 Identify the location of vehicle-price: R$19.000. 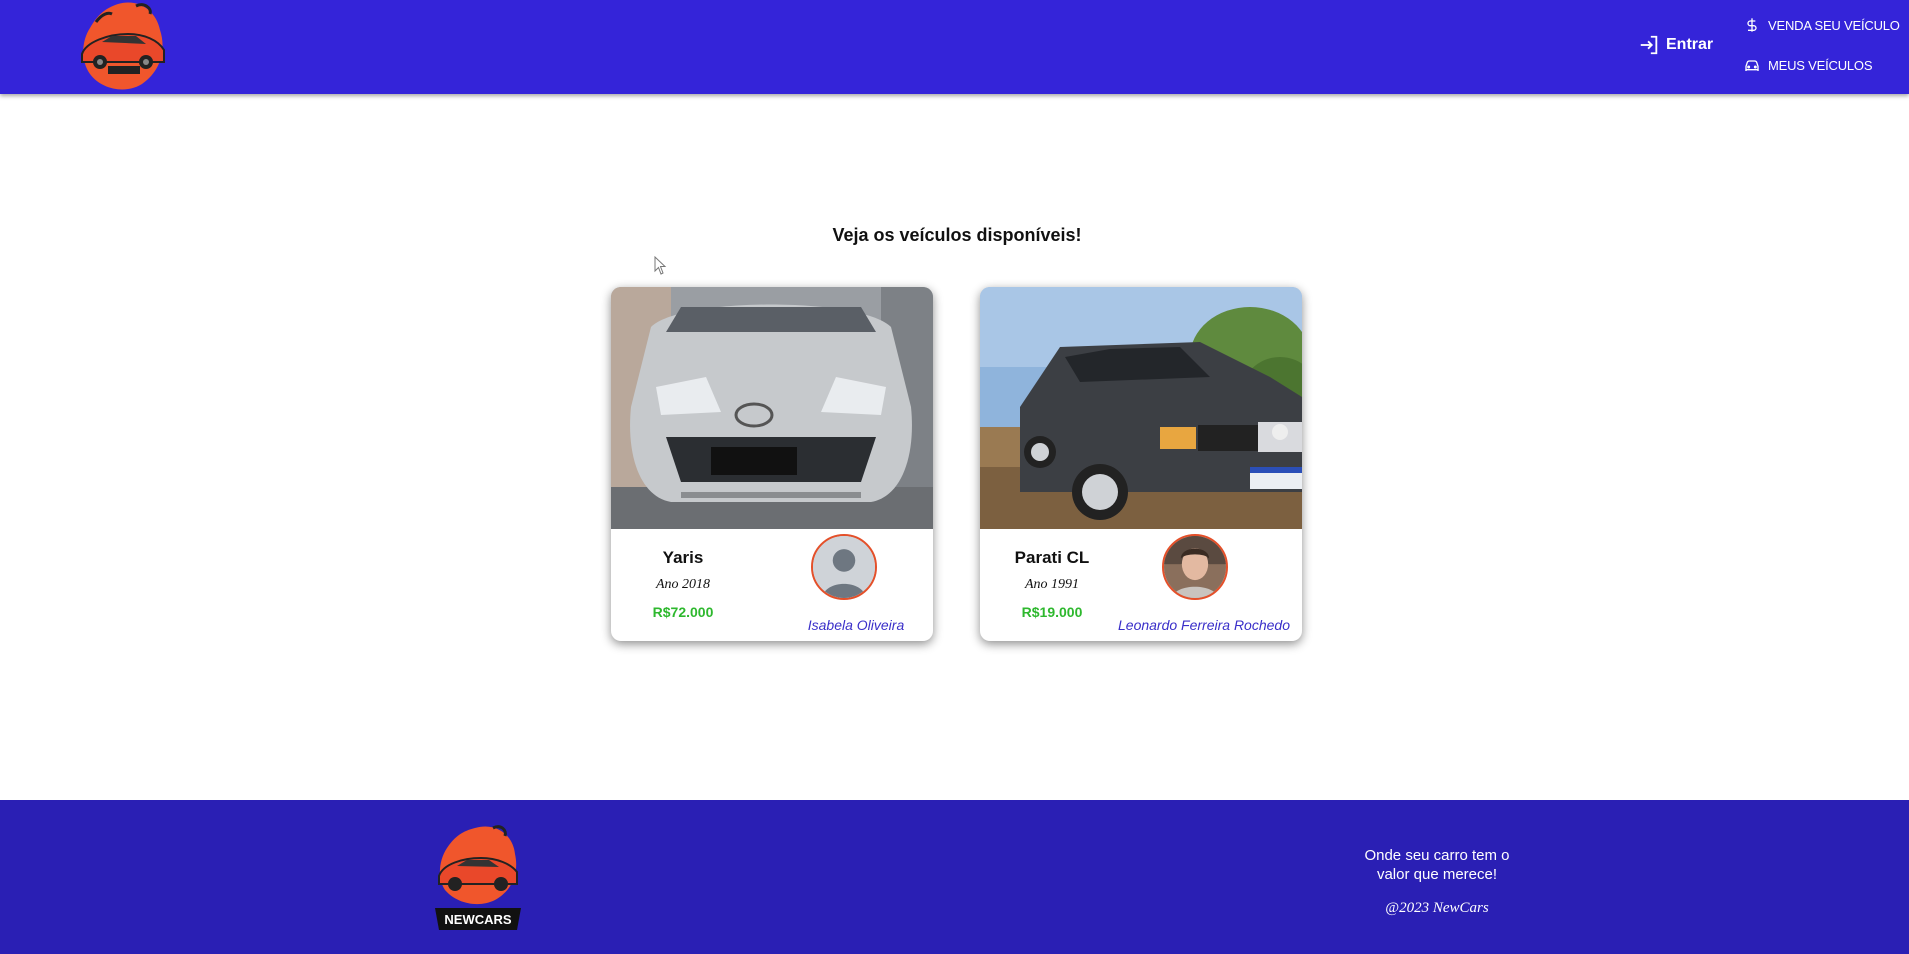
(1052, 612).